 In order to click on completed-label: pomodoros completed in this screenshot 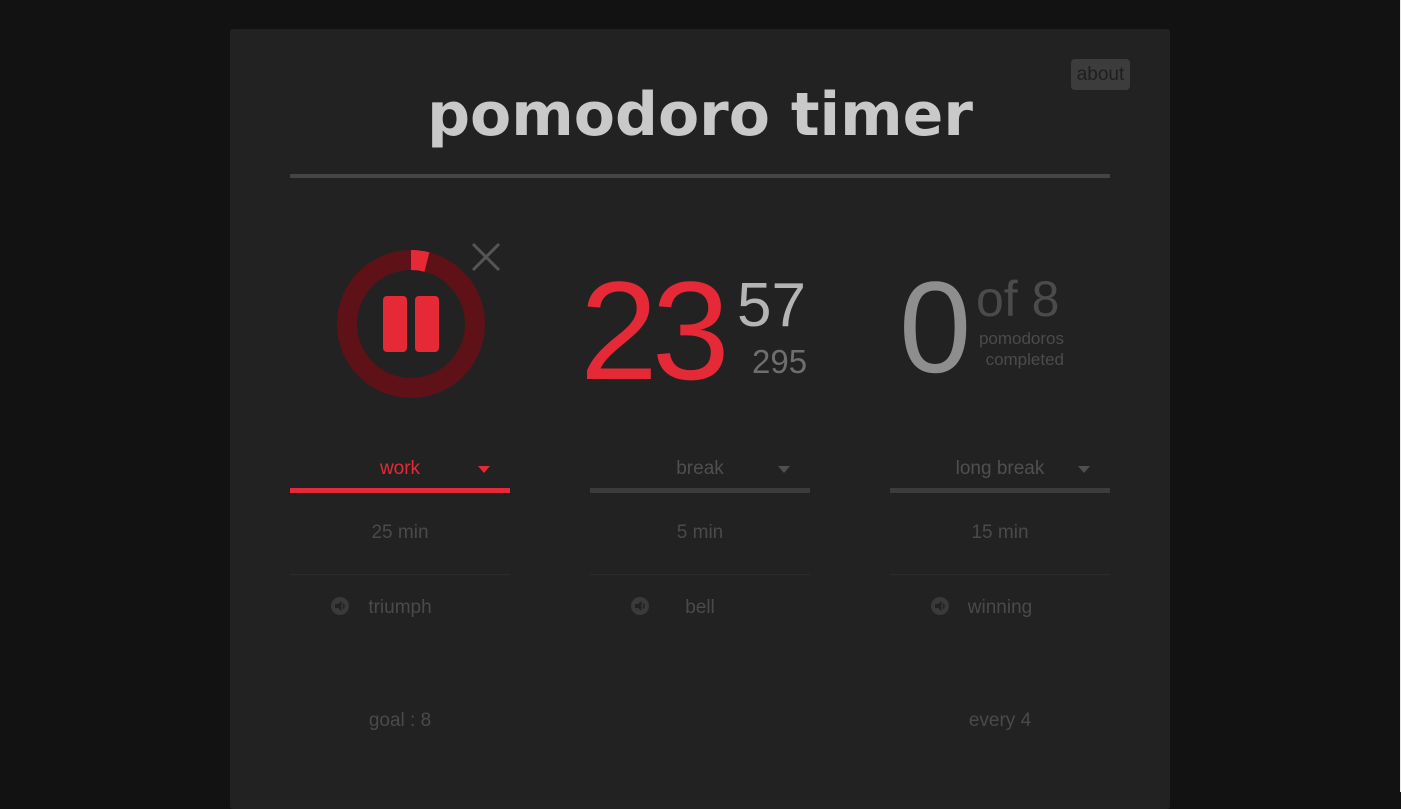, I will do `click(1016, 349)`.